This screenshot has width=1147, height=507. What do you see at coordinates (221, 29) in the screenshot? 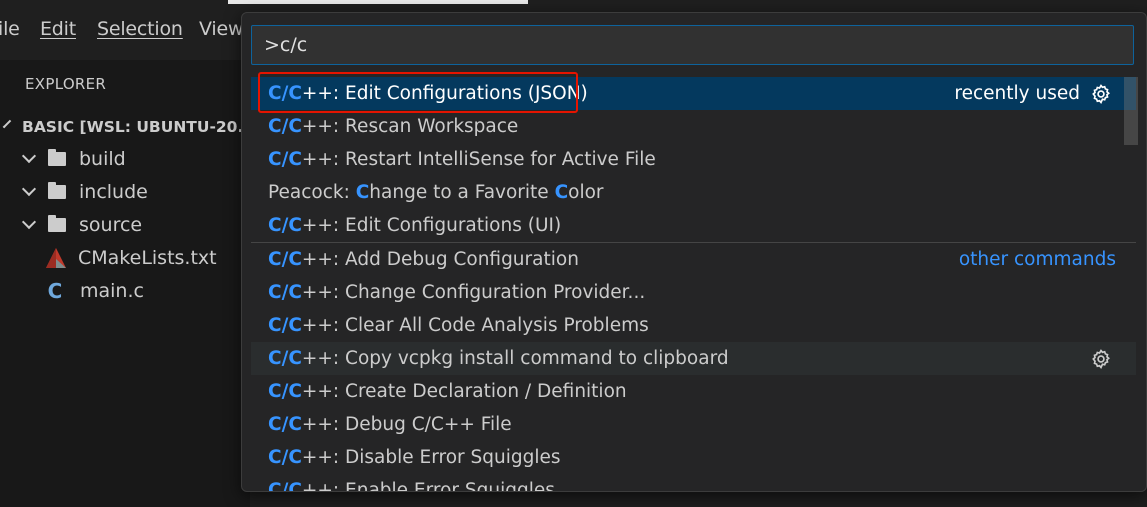
I see `menu-view: View` at bounding box center [221, 29].